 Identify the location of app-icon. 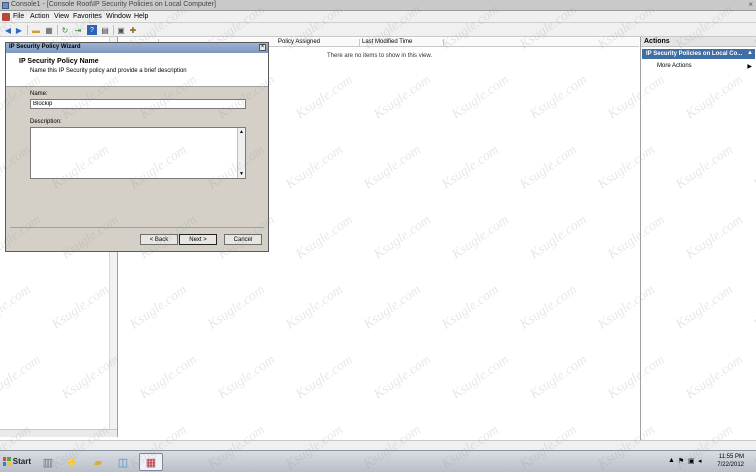
(5, 5).